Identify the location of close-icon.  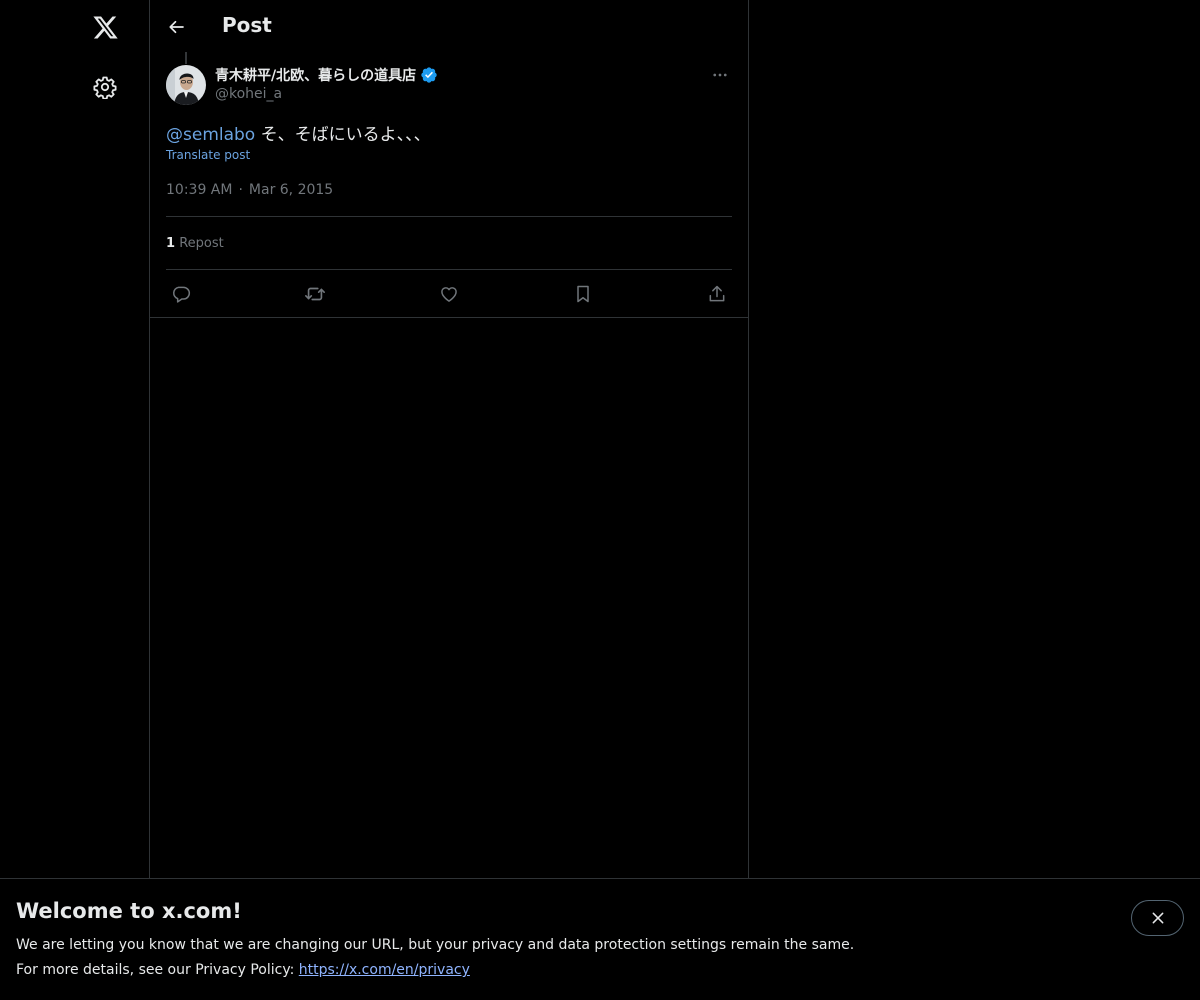
(1157, 918).